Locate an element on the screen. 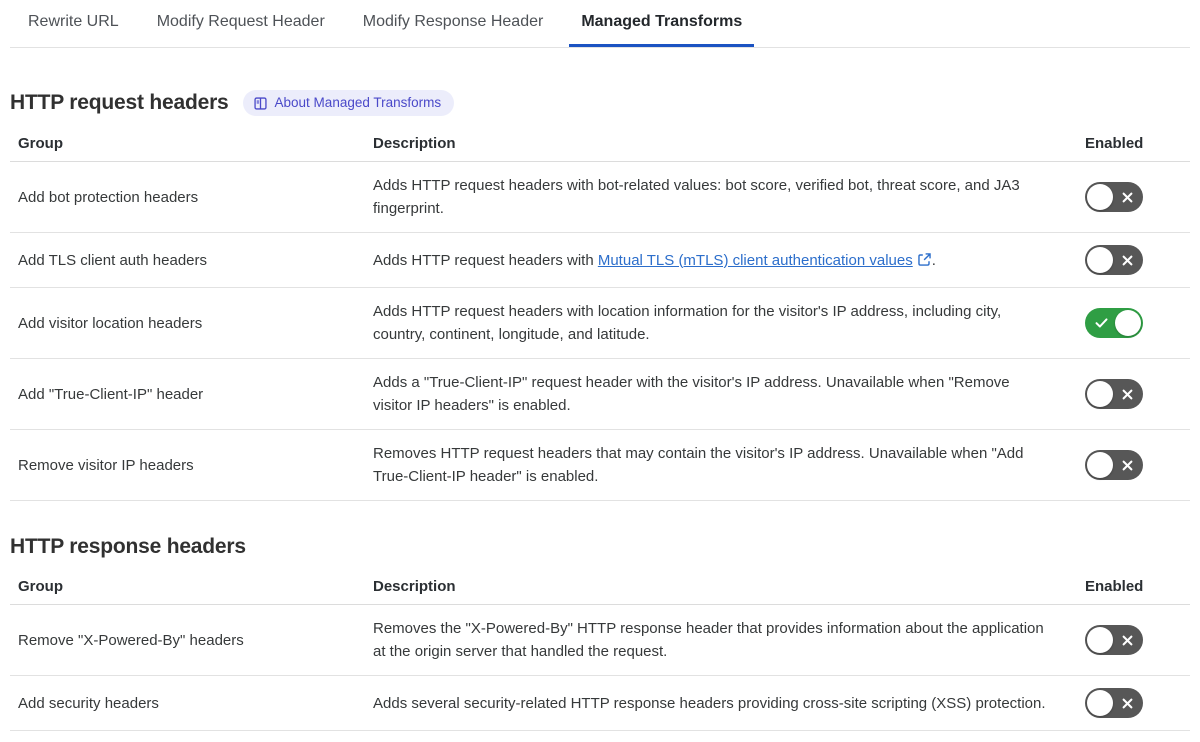  tab-rewrite-url: Rewrite URL is located at coordinates (73, 23).